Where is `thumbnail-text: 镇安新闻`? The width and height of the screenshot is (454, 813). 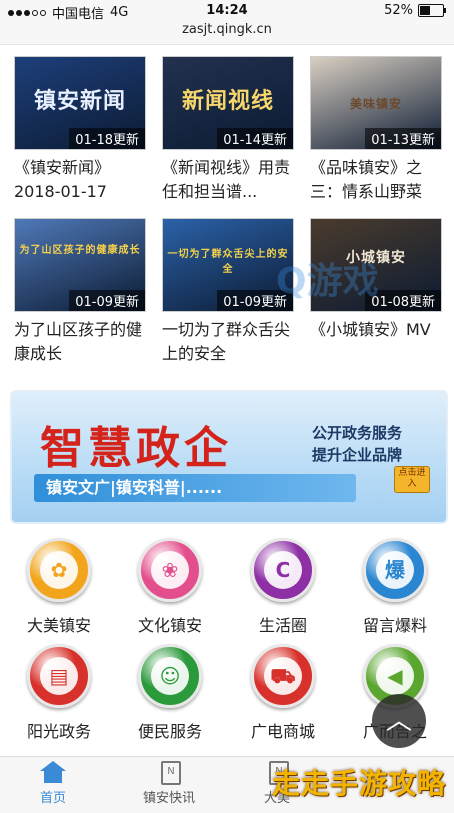 thumbnail-text: 镇安新闻 is located at coordinates (79, 101).